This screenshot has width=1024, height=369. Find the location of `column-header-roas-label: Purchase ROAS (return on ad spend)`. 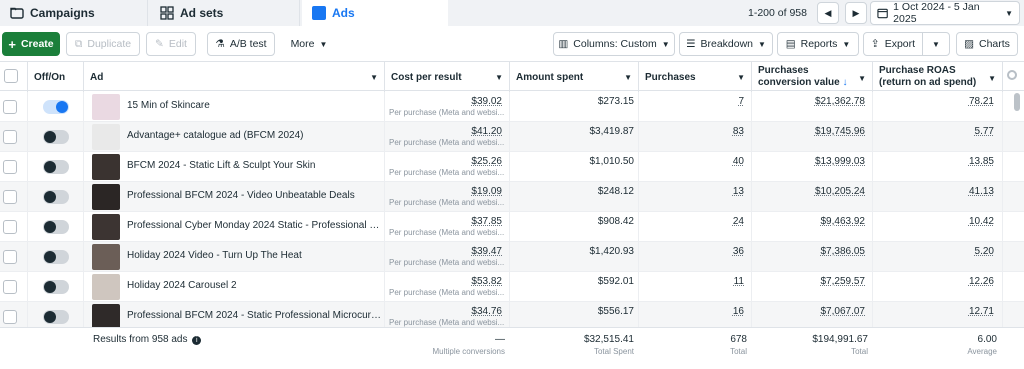

column-header-roas-label: Purchase ROAS (return on ad spend) is located at coordinates (928, 76).